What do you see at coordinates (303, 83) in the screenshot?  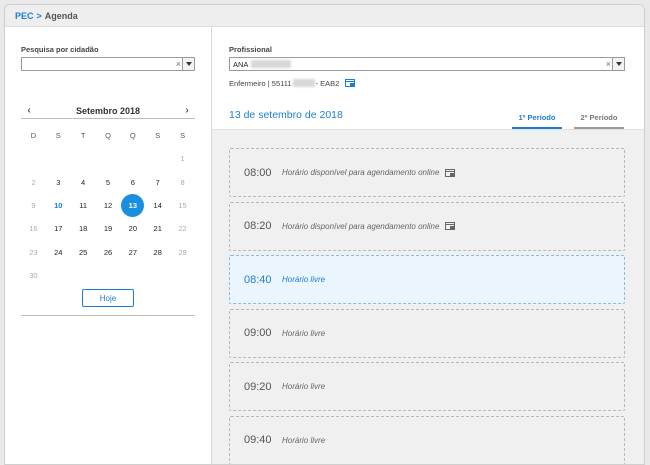 I see `redacted-cbo` at bounding box center [303, 83].